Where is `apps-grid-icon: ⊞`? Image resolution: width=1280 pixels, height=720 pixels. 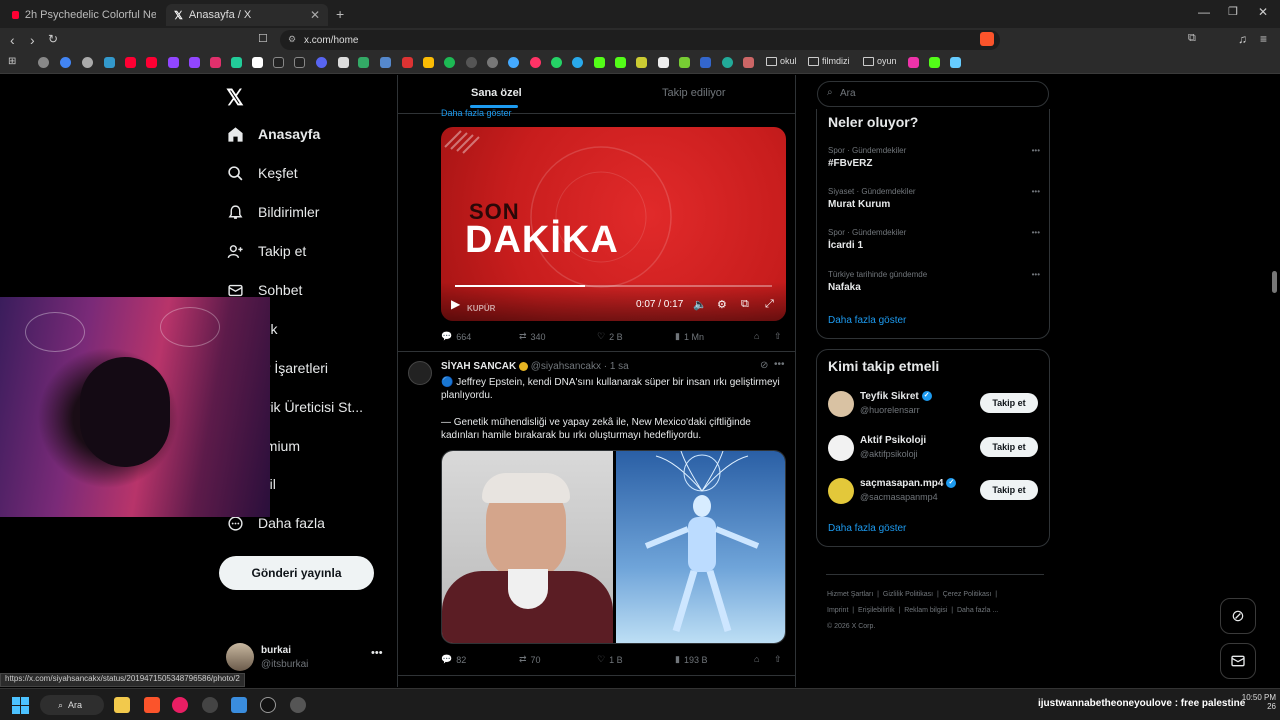 apps-grid-icon: ⊞ is located at coordinates (12, 61).